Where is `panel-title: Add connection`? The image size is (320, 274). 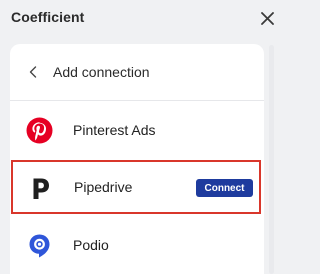
panel-title: Add connection is located at coordinates (101, 72).